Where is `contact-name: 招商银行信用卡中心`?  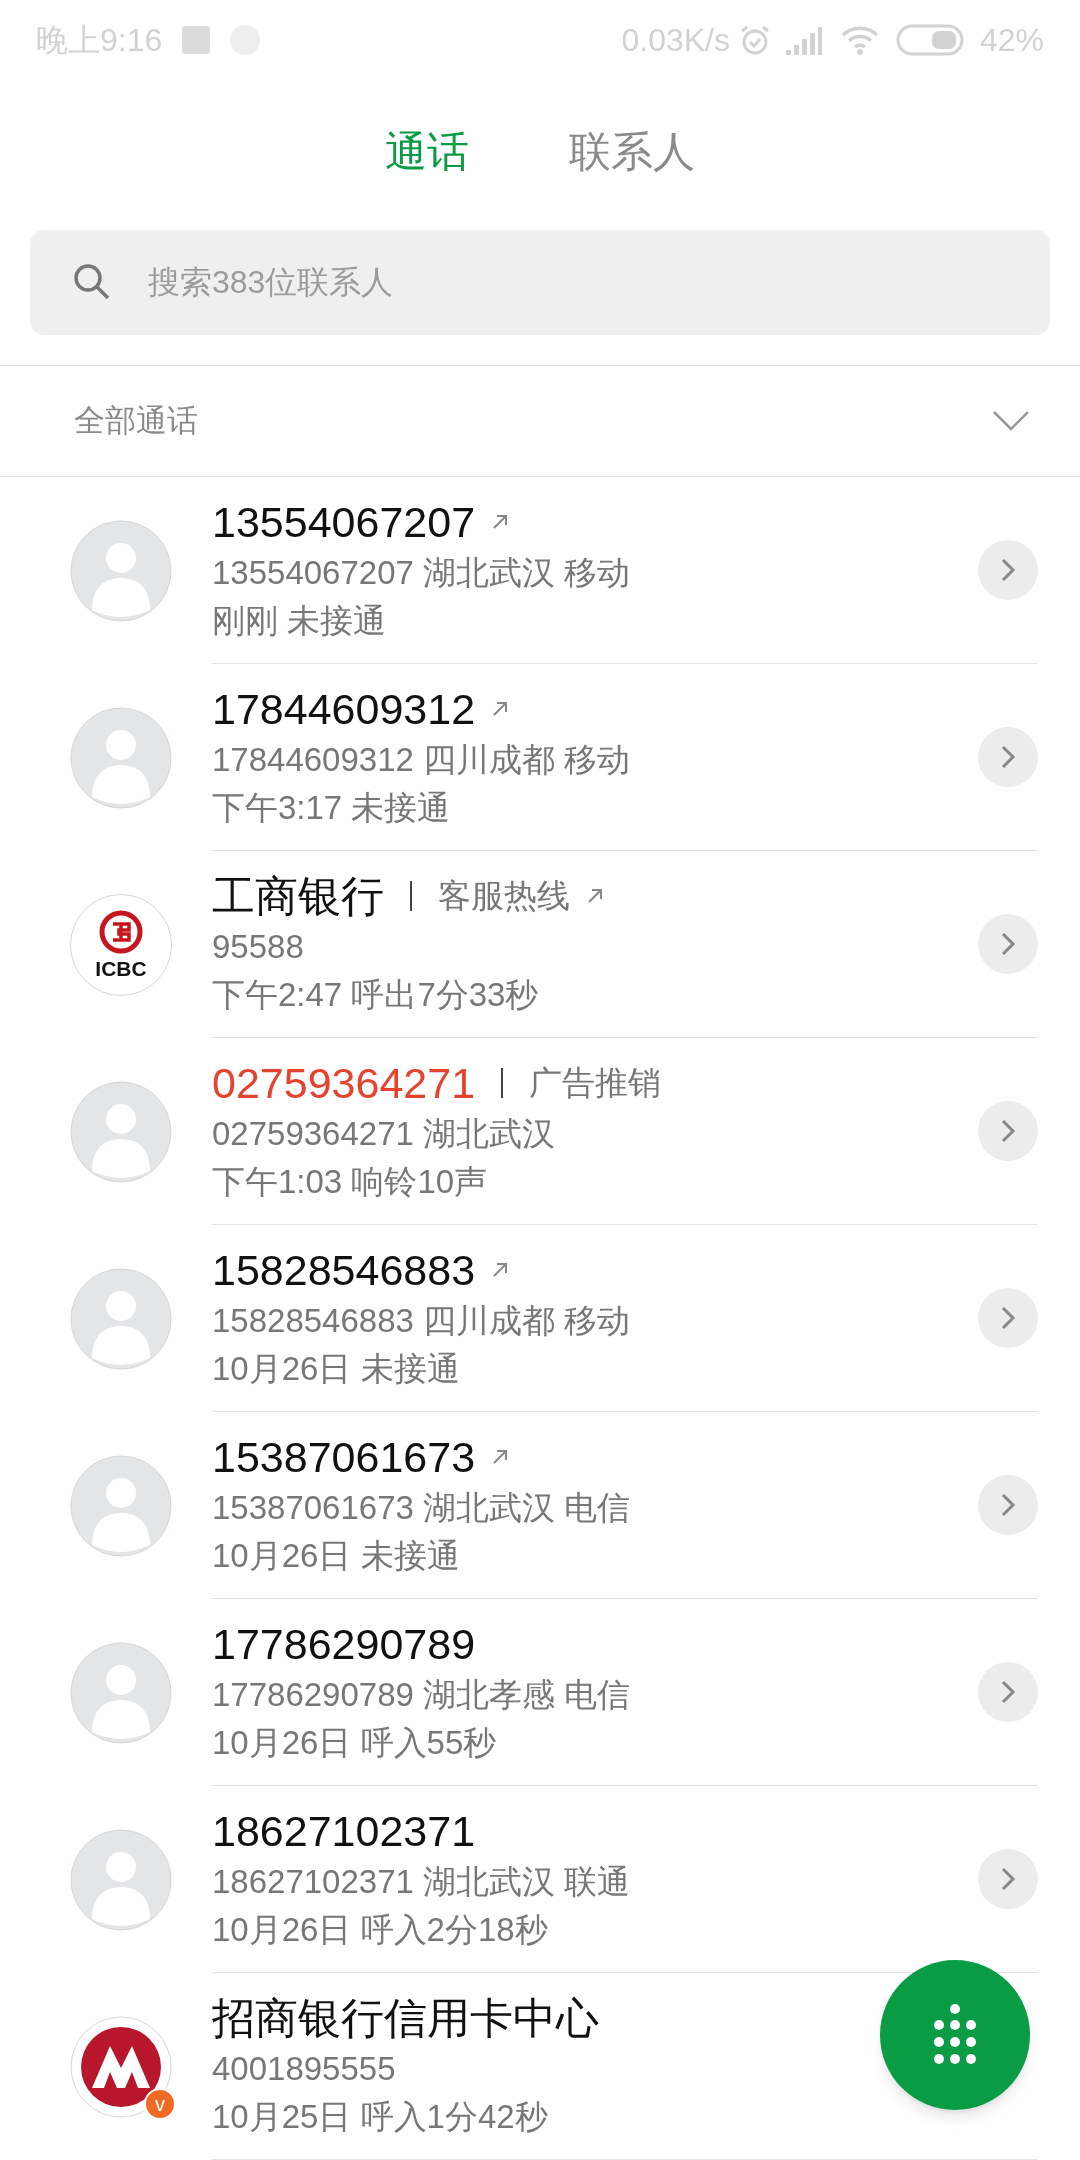
contact-name: 招商银行信用卡中心 is located at coordinates (405, 2018).